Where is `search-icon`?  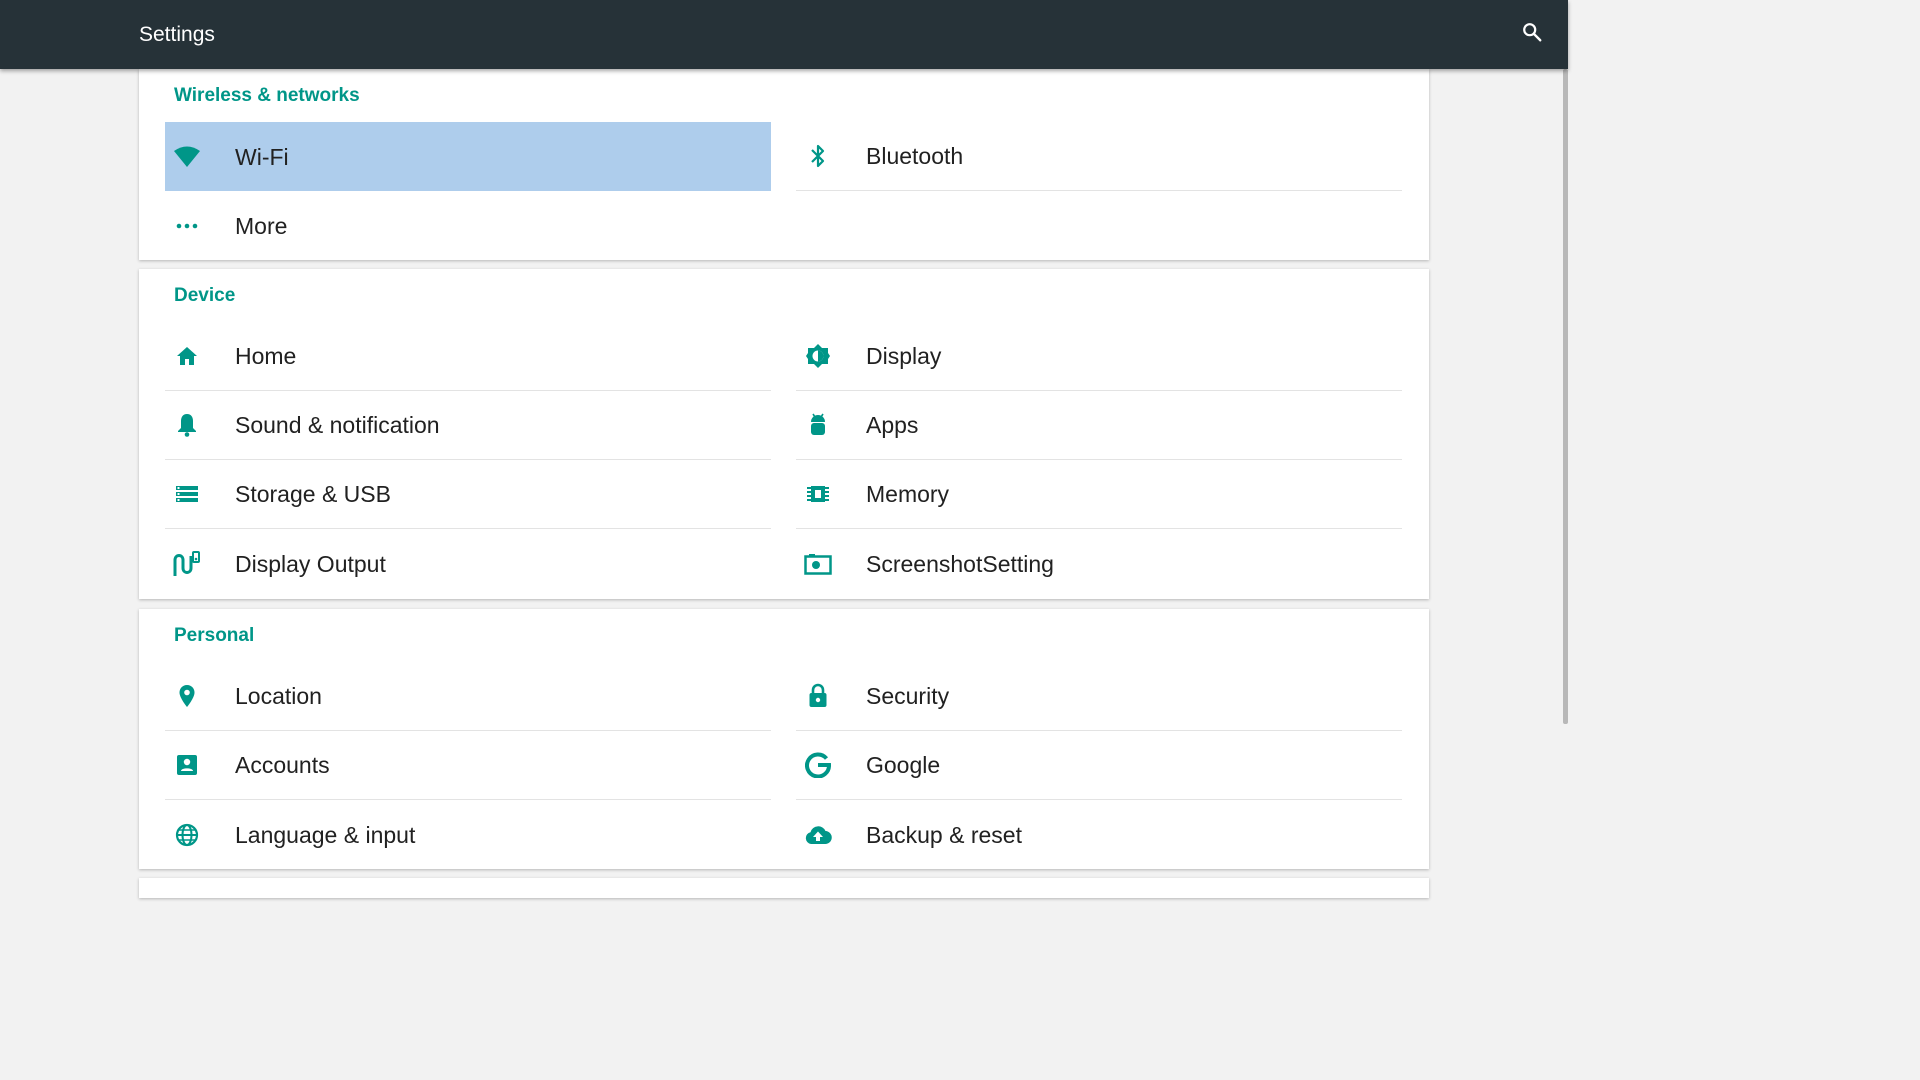 search-icon is located at coordinates (1532, 34).